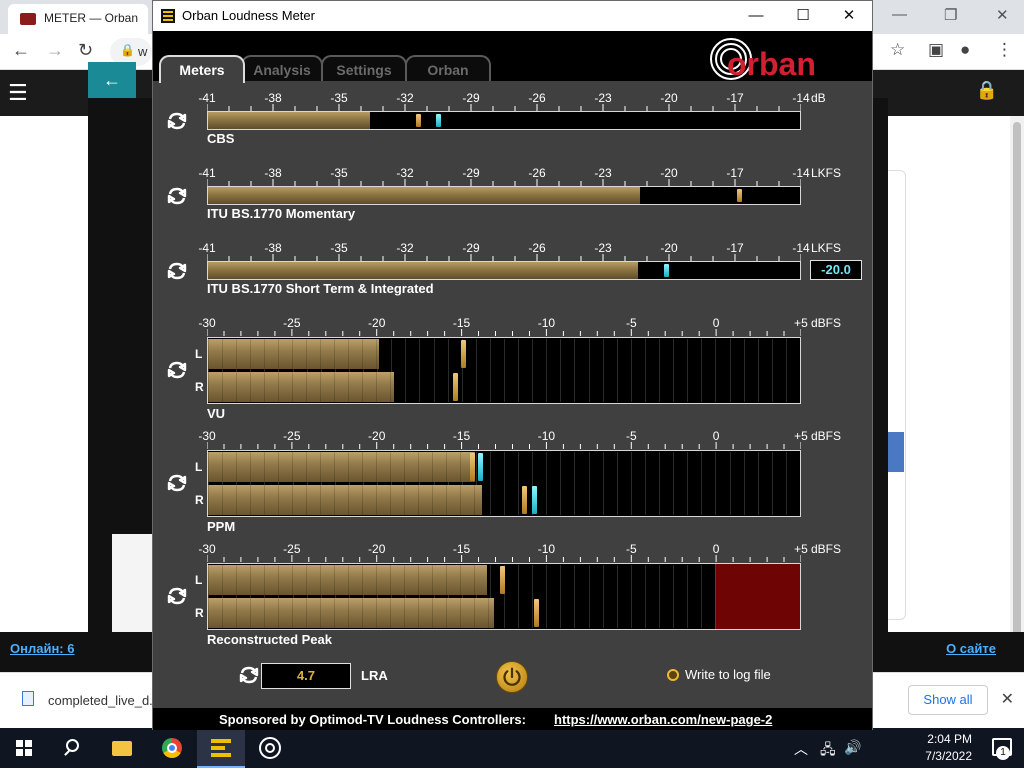  What do you see at coordinates (78, 19) in the screenshot?
I see `browser-tab: METER — Orban` at bounding box center [78, 19].